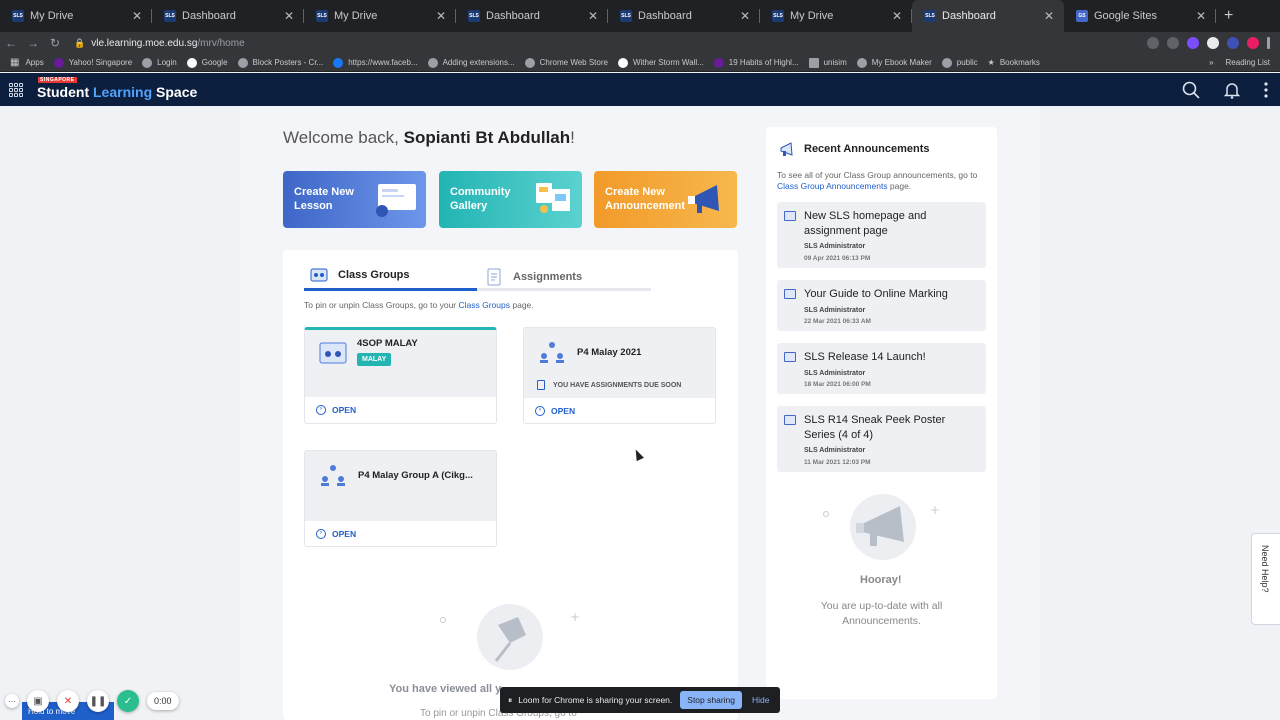 Image resolution: width=1280 pixels, height=720 pixels. What do you see at coordinates (474, 16) in the screenshot?
I see `sls-favicon-icon: SLS` at bounding box center [474, 16].